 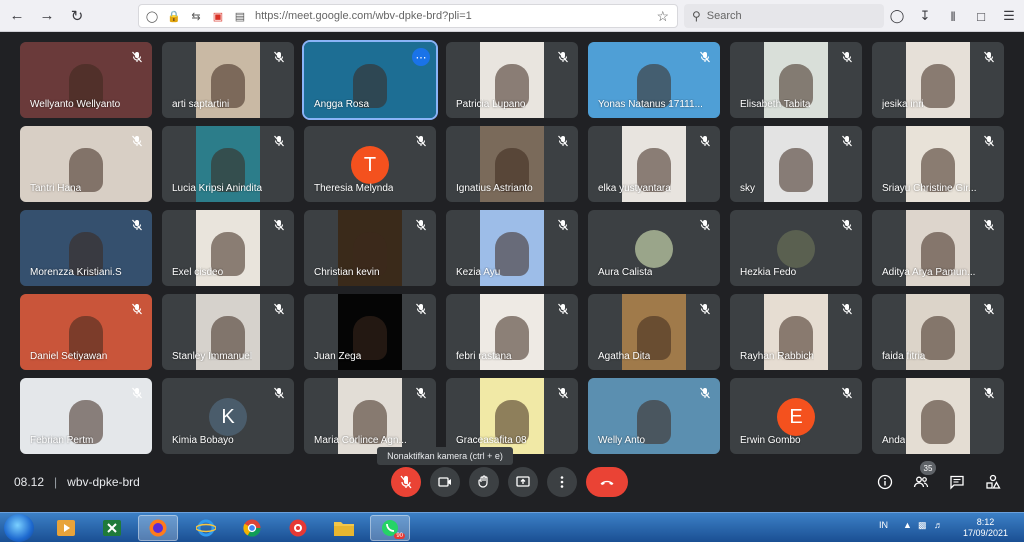 I want to click on chat-button, so click(x=957, y=482).